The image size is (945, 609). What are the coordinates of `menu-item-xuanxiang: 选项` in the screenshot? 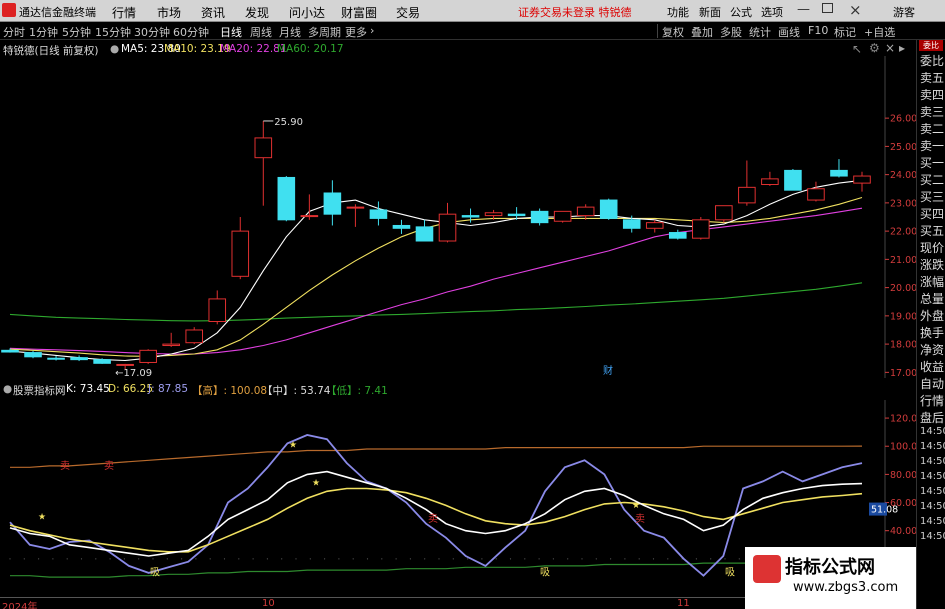 It's located at (772, 12).